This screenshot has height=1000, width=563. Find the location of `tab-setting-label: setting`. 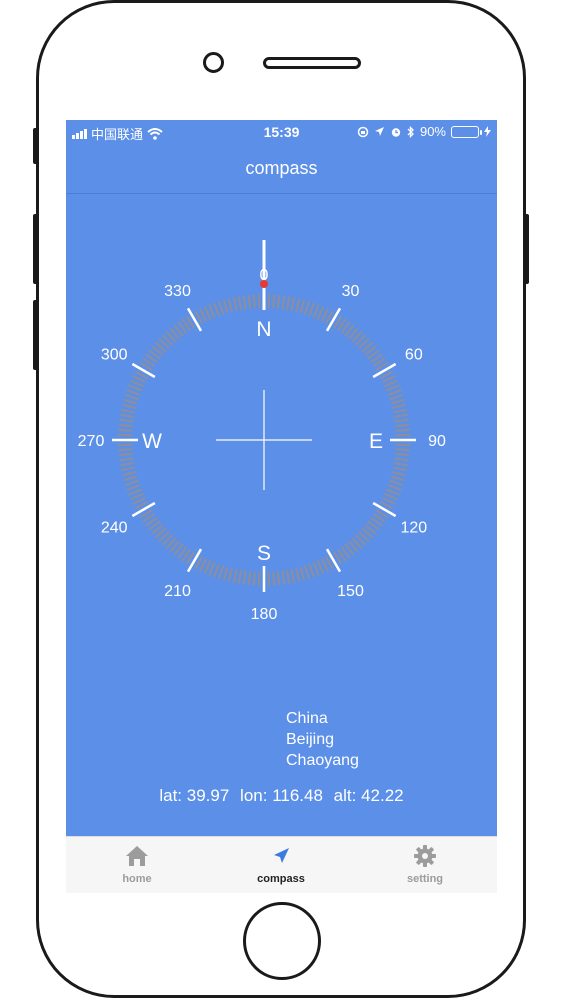

tab-setting-label: setting is located at coordinates (425, 879).